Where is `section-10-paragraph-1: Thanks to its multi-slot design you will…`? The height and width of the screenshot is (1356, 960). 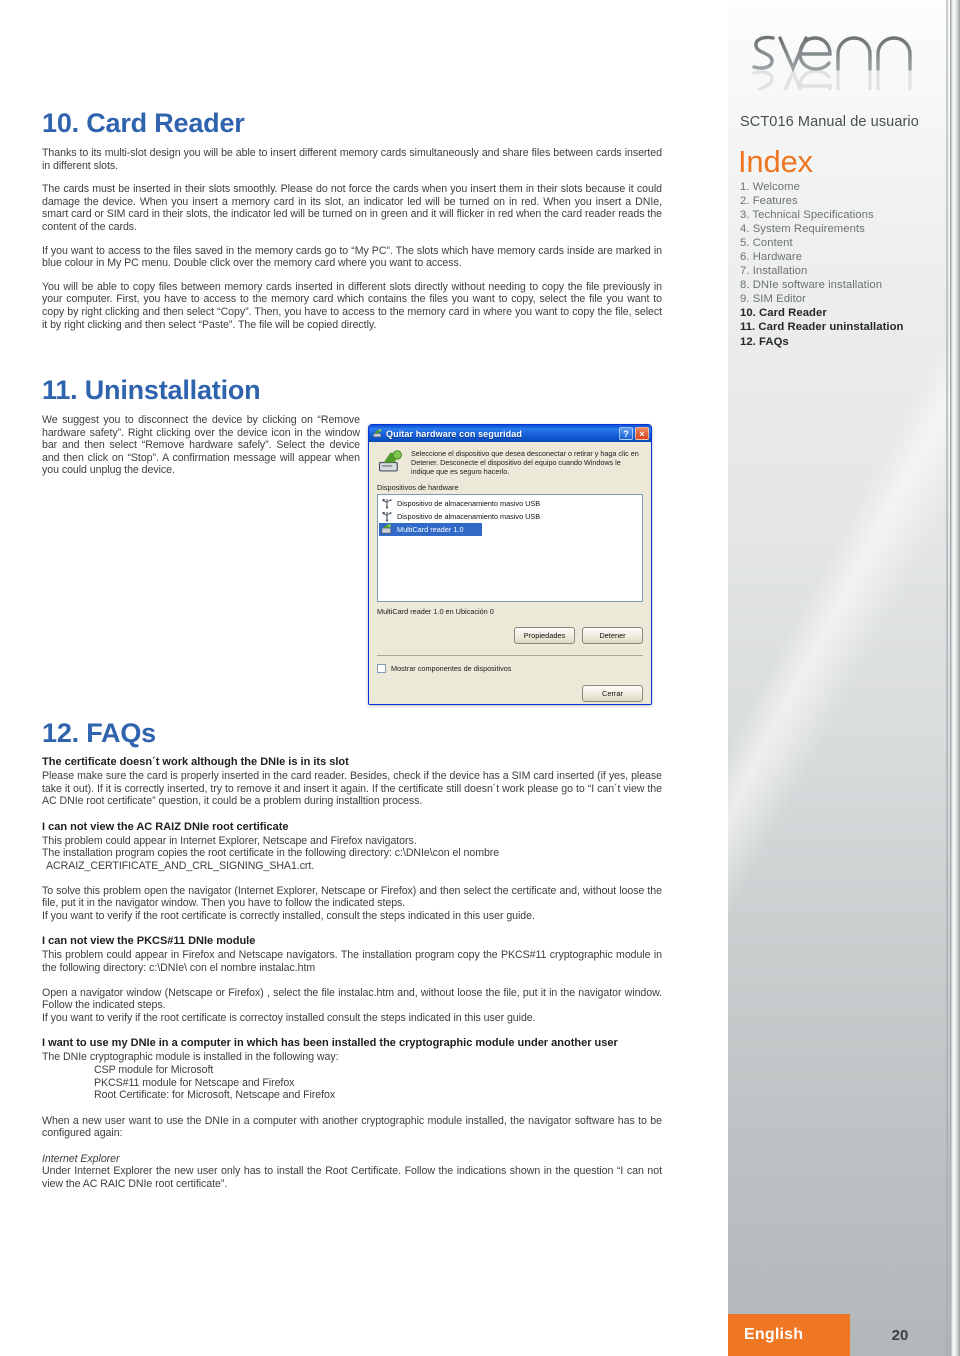 section-10-paragraph-1: Thanks to its multi-slot design you will… is located at coordinates (352, 159).